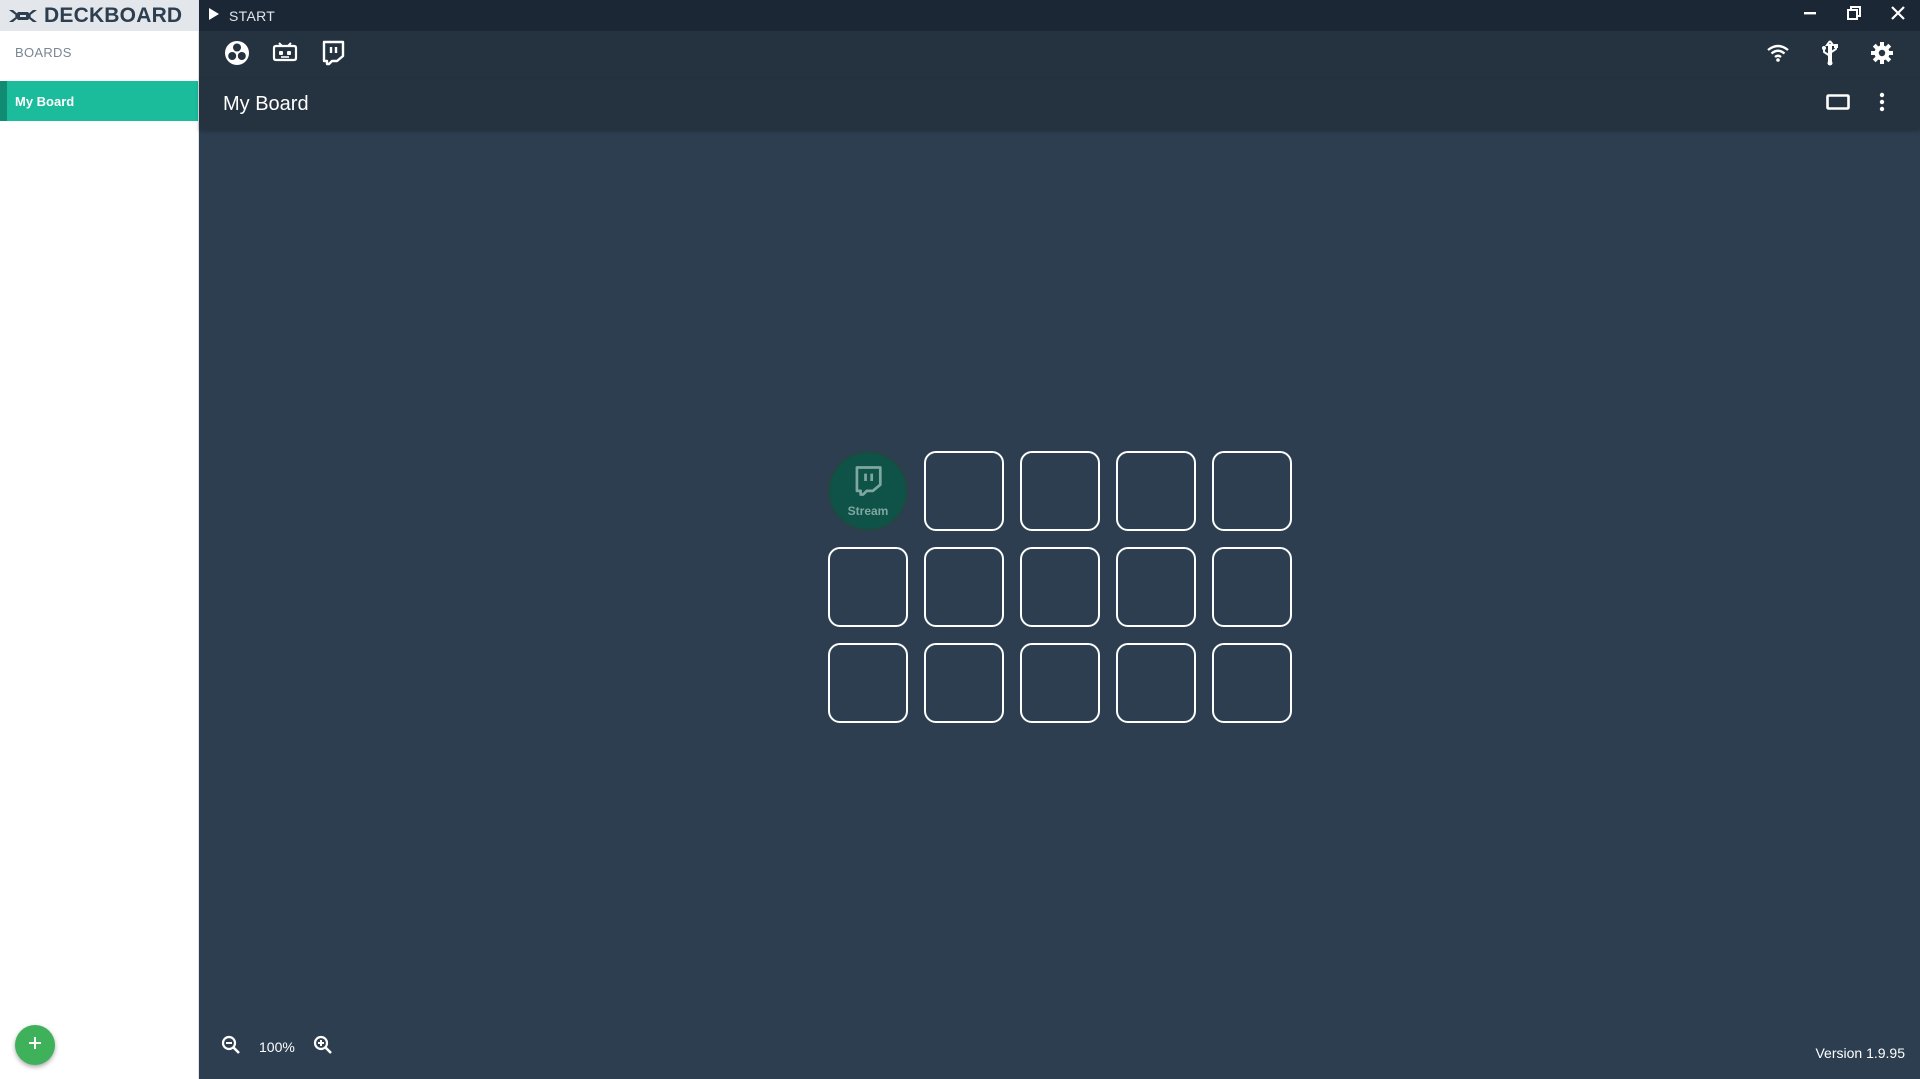  I want to click on streamlabs-icon, so click(285, 55).